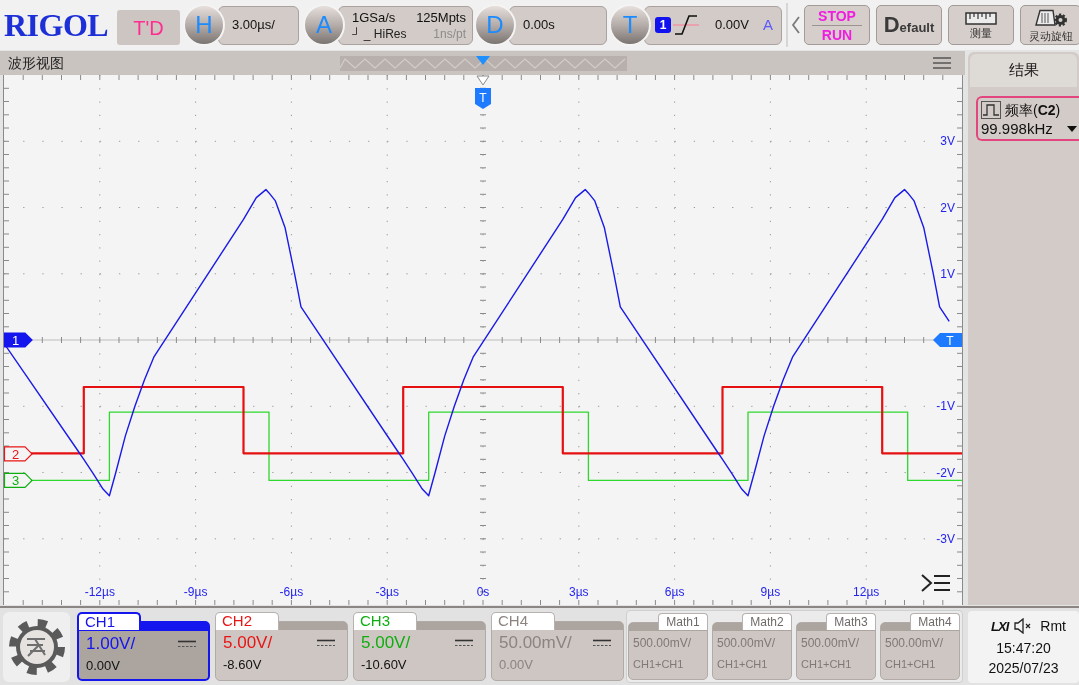  Describe the element at coordinates (947, 340) in the screenshot. I see `trigger-level-marker: T` at that location.